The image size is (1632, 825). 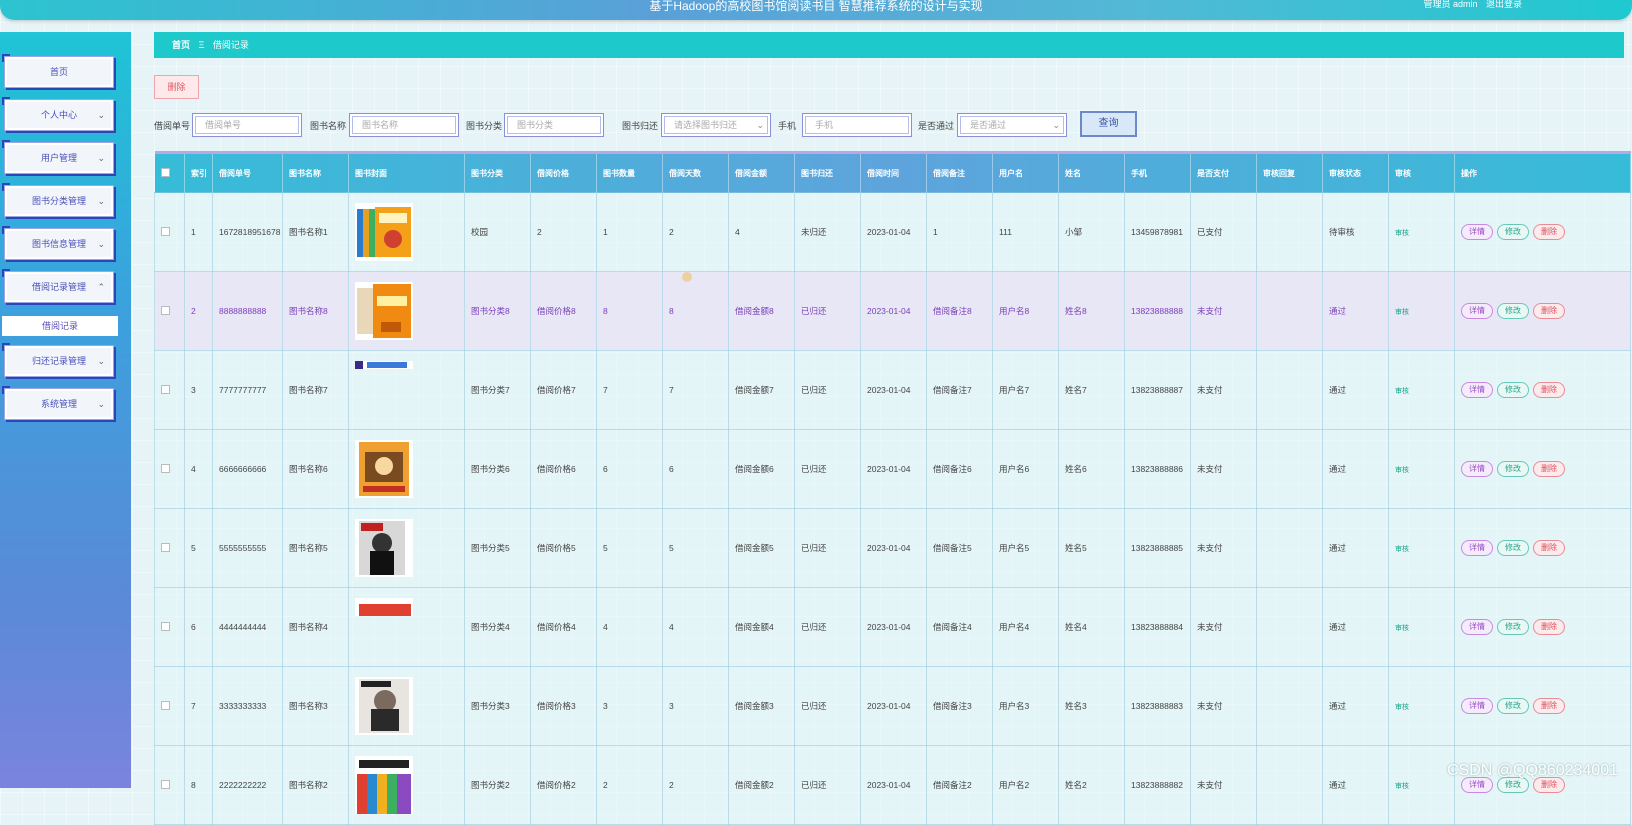 I want to click on select-all-checkbox, so click(x=169, y=172).